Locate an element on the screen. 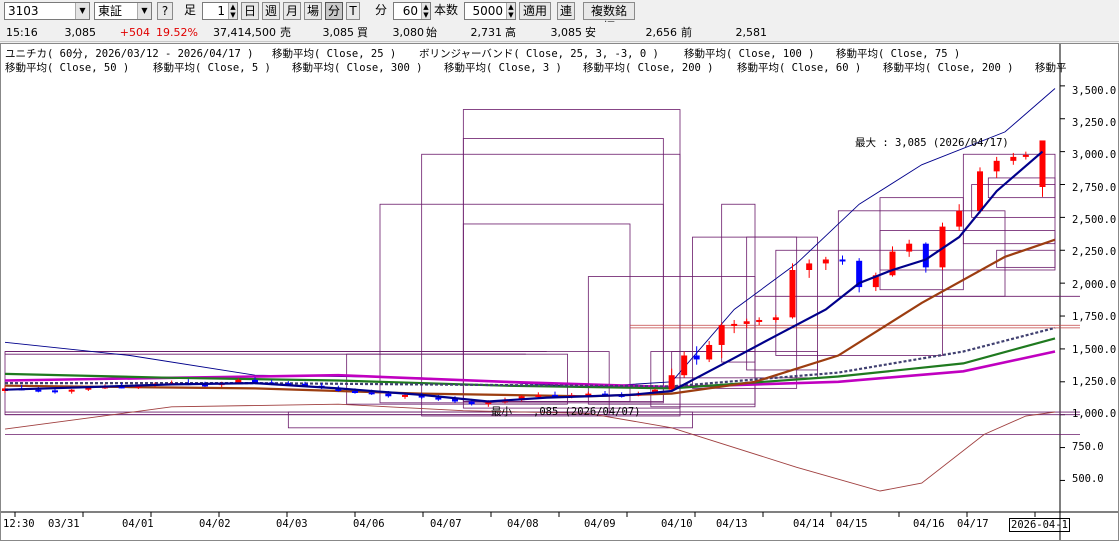 The width and height of the screenshot is (1119, 541). x-tick-label: 12:30 is located at coordinates (19, 524).